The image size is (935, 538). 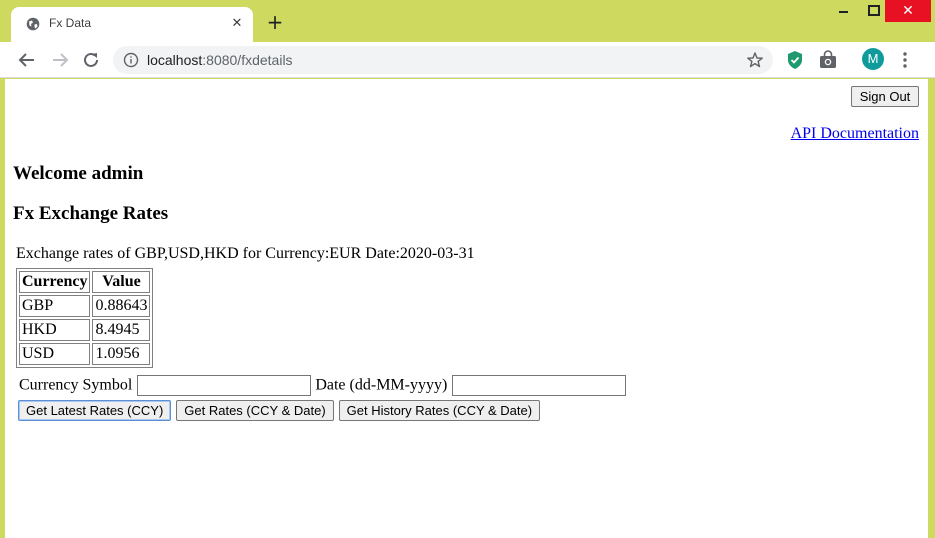 What do you see at coordinates (55, 282) in the screenshot?
I see `column-header-currency: Currency` at bounding box center [55, 282].